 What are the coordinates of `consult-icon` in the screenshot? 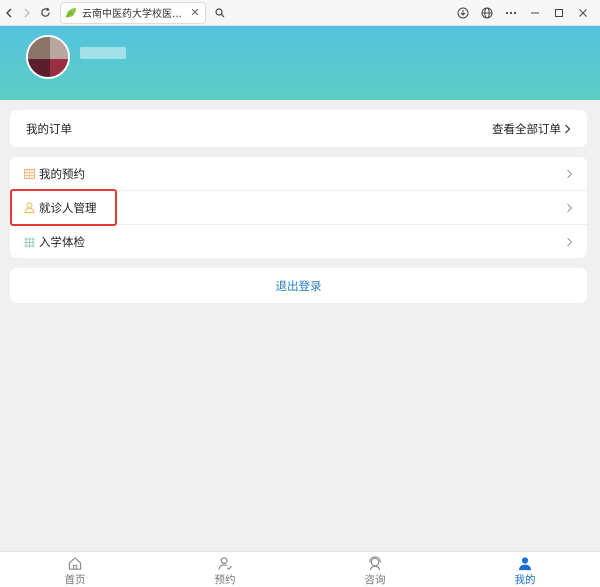 It's located at (375, 563).